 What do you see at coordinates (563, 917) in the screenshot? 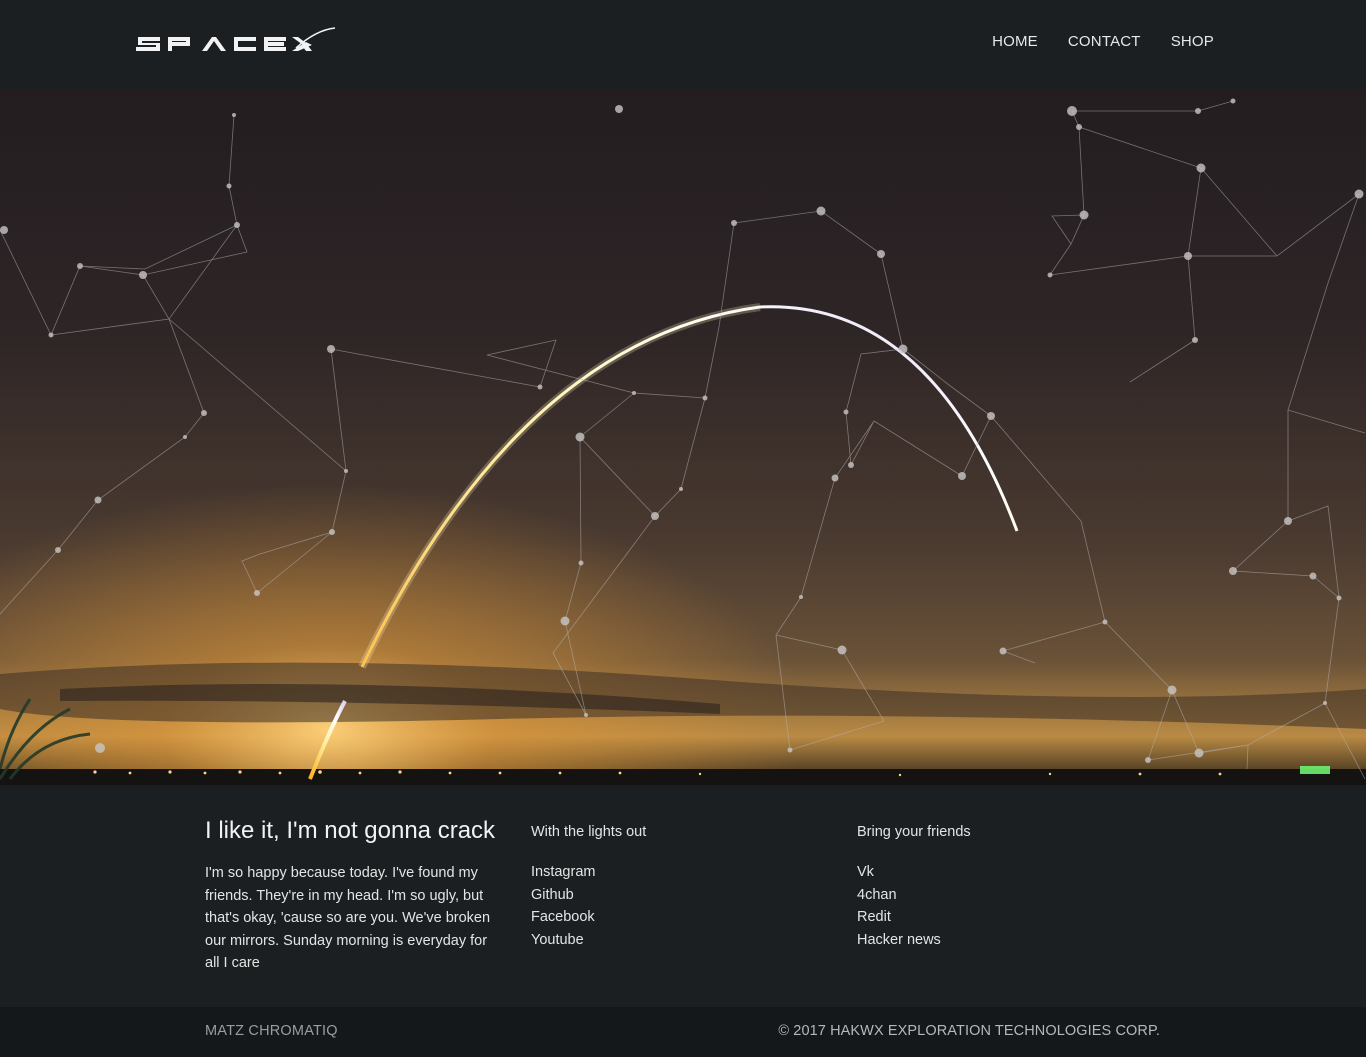
I see `facebook-link: Facebook` at bounding box center [563, 917].